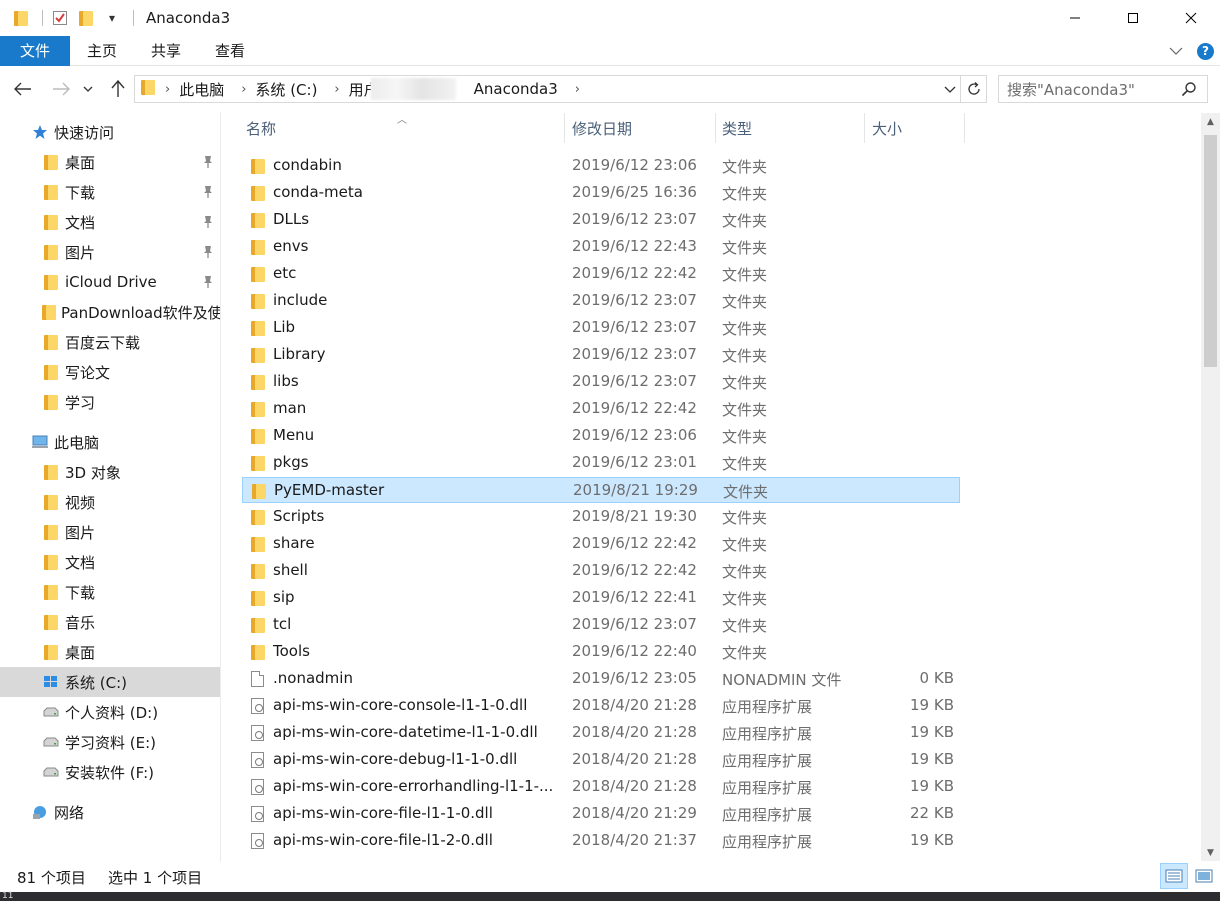 Image resolution: width=1220 pixels, height=901 pixels. Describe the element at coordinates (110, 402) in the screenshot. I see `sidebar-item: 学习` at that location.